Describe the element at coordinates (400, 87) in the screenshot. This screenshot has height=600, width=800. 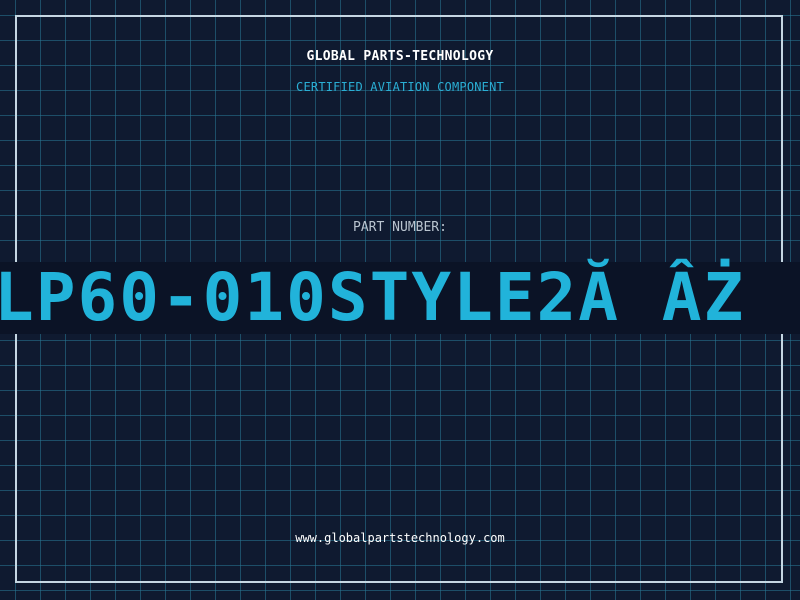
I see `certification-tagline: CERTIFIED AVIATION COMPONENT` at that location.